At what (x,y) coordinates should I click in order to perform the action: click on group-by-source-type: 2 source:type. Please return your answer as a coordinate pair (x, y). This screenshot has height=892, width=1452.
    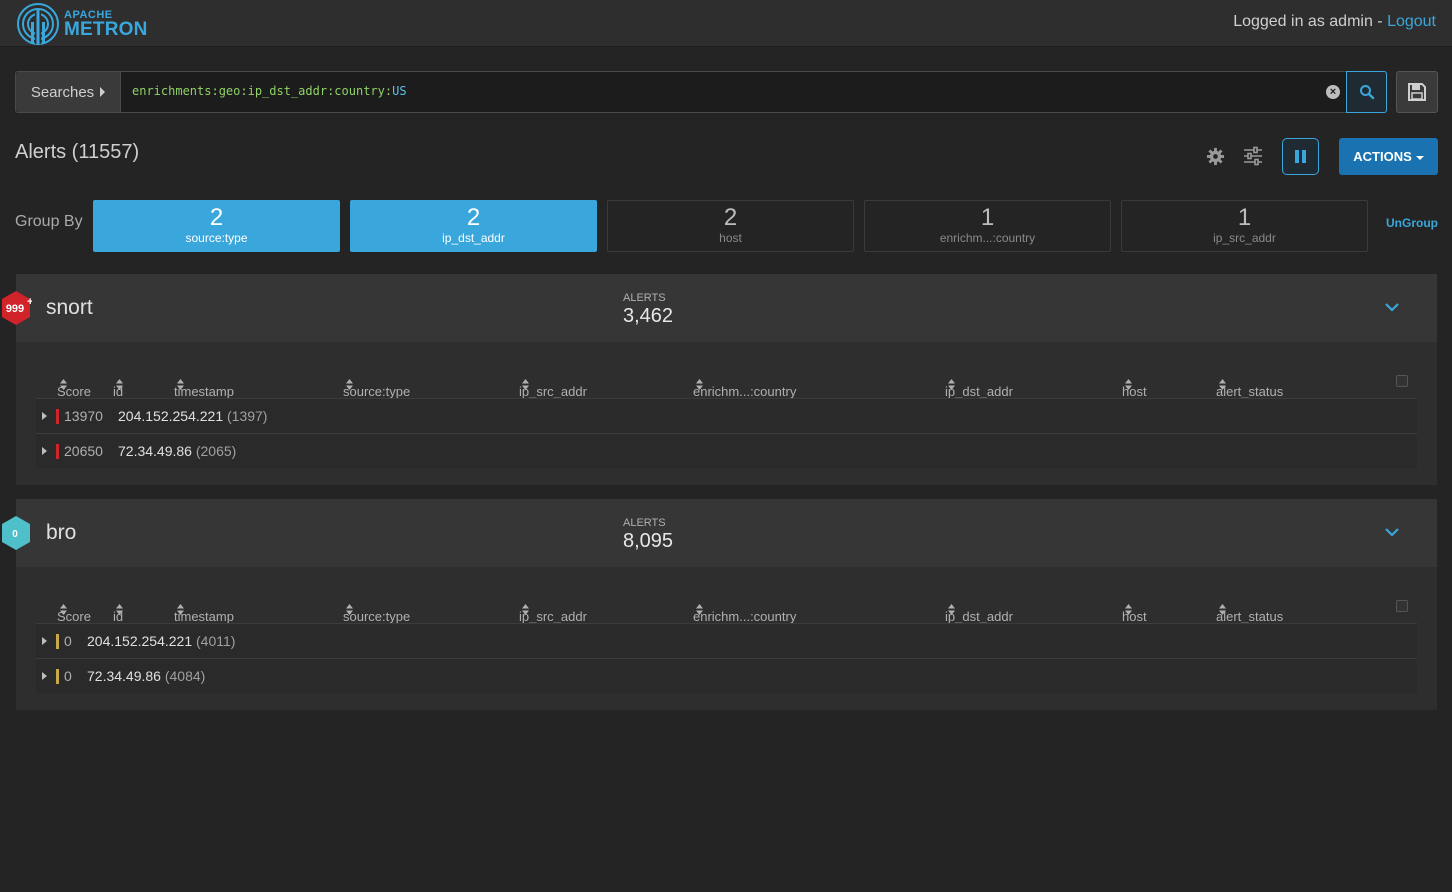
    Looking at the image, I should click on (216, 226).